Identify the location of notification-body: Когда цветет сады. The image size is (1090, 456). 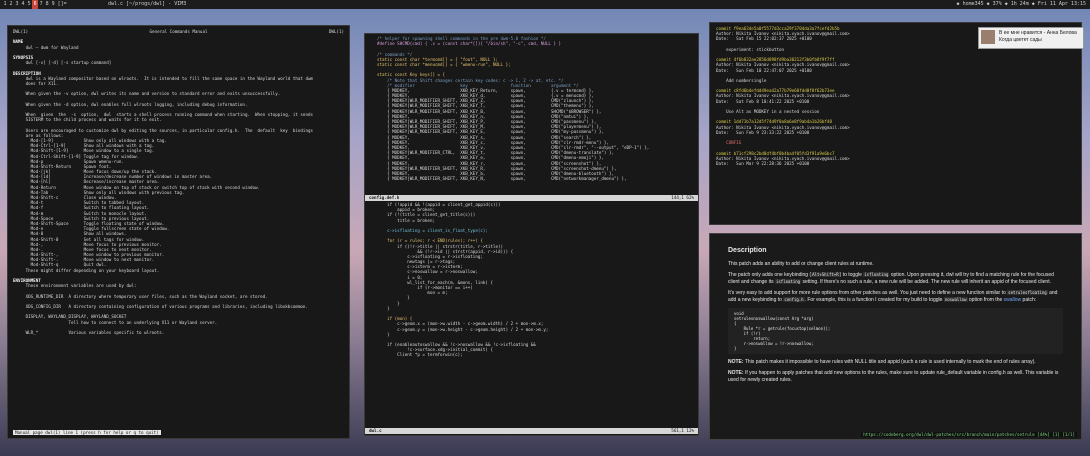
(1020, 39).